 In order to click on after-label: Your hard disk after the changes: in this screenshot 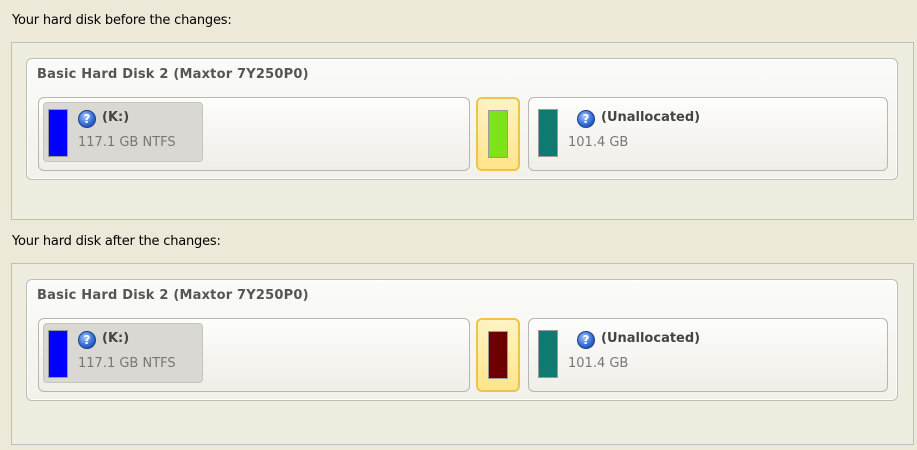, I will do `click(116, 241)`.